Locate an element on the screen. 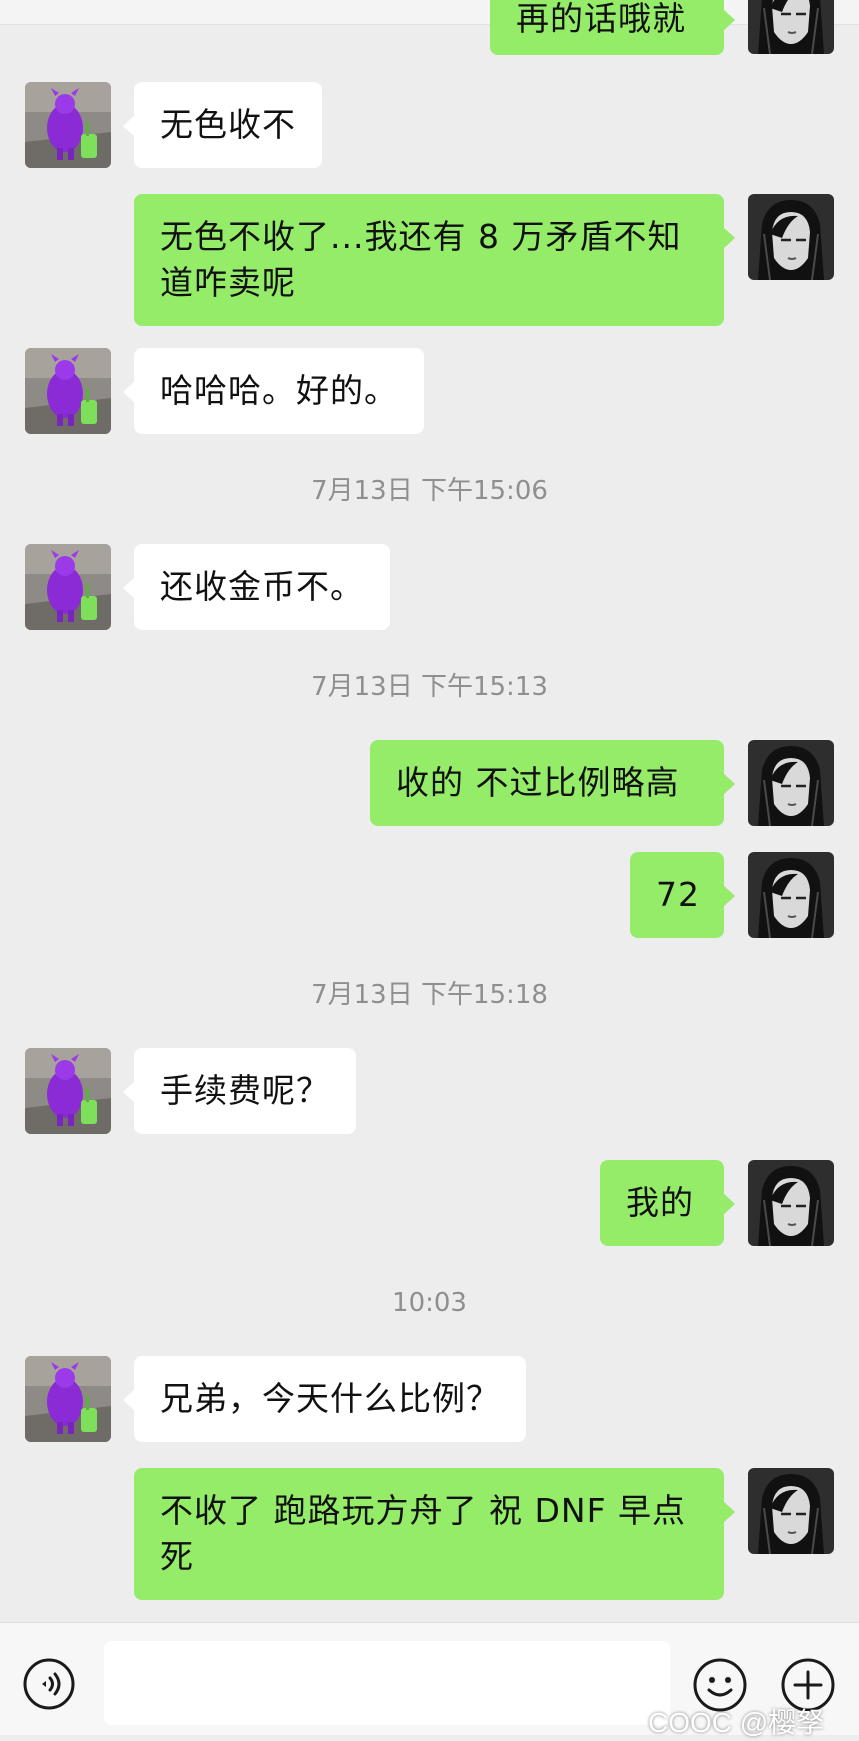 This screenshot has height=1741, width=859. message-bubble-outgoing: 再的话哦就 is located at coordinates (612, 27).